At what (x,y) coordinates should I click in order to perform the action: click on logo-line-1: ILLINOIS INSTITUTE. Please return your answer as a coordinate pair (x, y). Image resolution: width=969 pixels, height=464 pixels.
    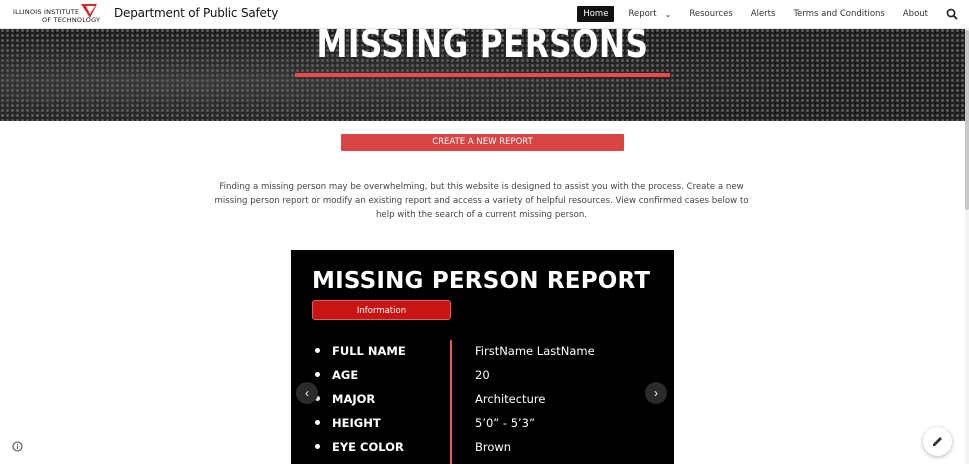
    Looking at the image, I should click on (46, 12).